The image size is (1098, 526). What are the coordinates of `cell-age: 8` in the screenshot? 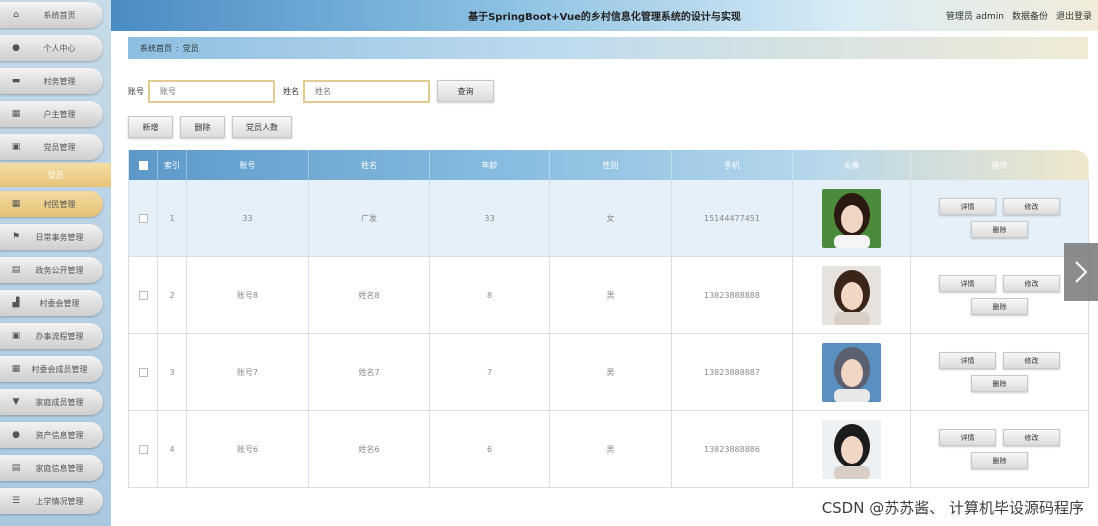 It's located at (490, 295).